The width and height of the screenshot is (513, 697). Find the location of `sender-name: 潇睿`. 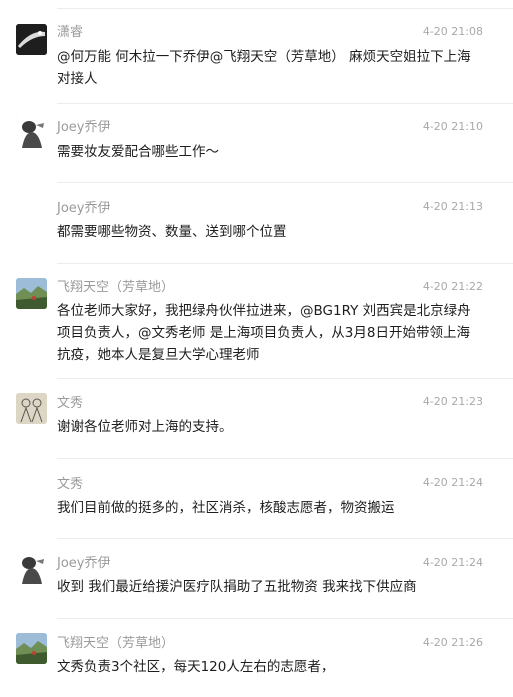

sender-name: 潇睿 is located at coordinates (70, 33).